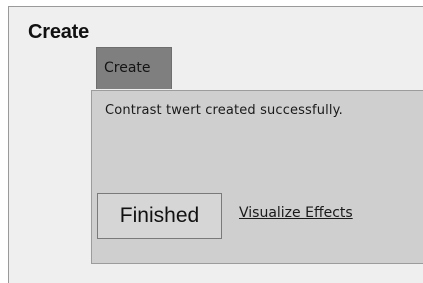  I want to click on visualize-effects-link: Visualize Effects, so click(296, 213).